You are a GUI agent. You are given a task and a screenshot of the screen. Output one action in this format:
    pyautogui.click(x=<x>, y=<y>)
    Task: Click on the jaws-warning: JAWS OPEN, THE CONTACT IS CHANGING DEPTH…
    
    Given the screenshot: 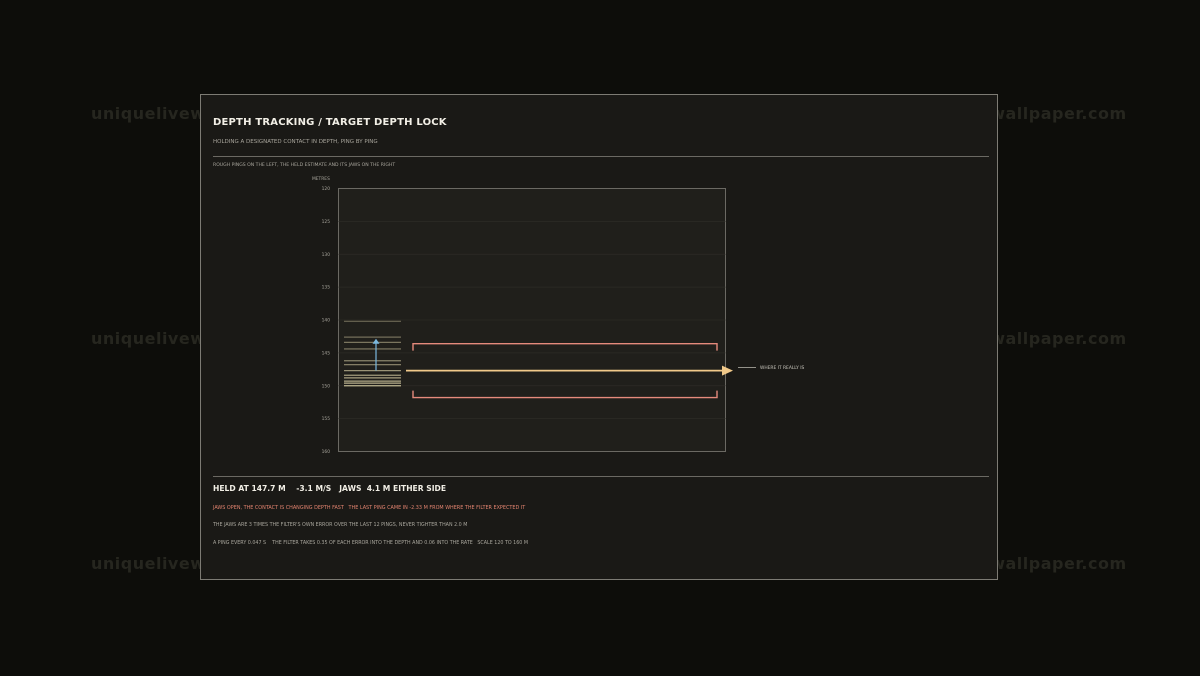 What is the action you would take?
    pyautogui.click(x=369, y=508)
    